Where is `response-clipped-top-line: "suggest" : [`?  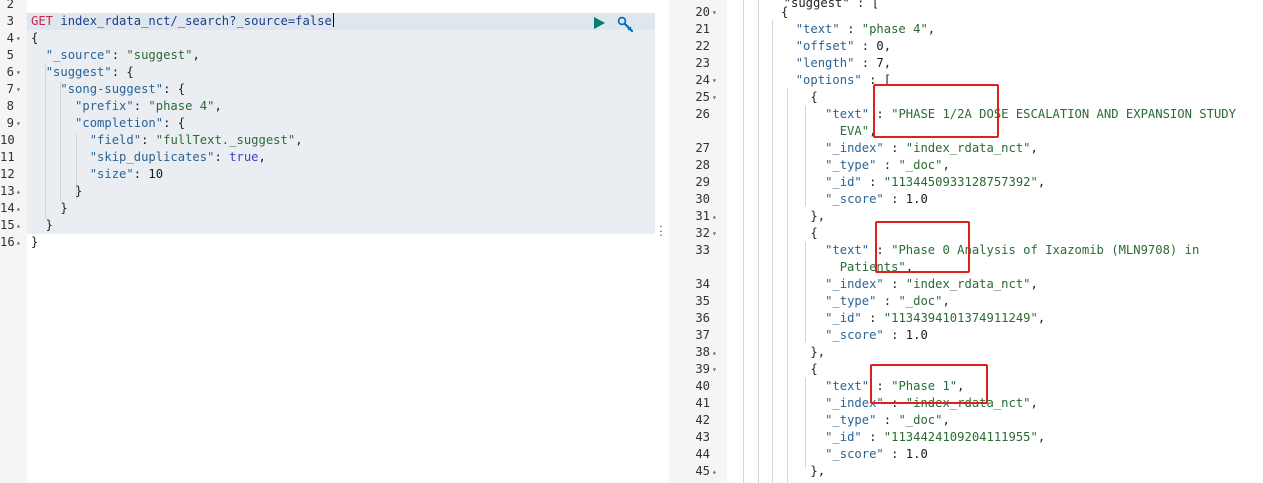
response-clipped-top-line: "suggest" : [ is located at coordinates (824, 5).